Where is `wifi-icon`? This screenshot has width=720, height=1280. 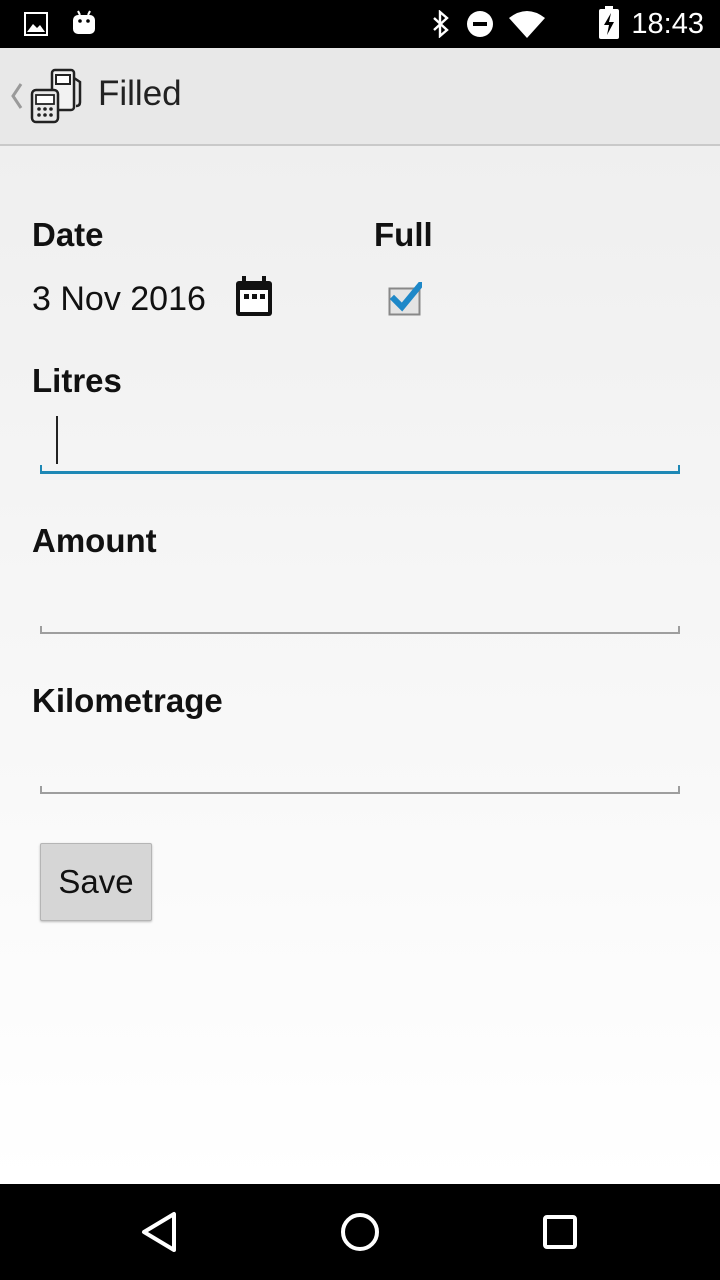 wifi-icon is located at coordinates (527, 24).